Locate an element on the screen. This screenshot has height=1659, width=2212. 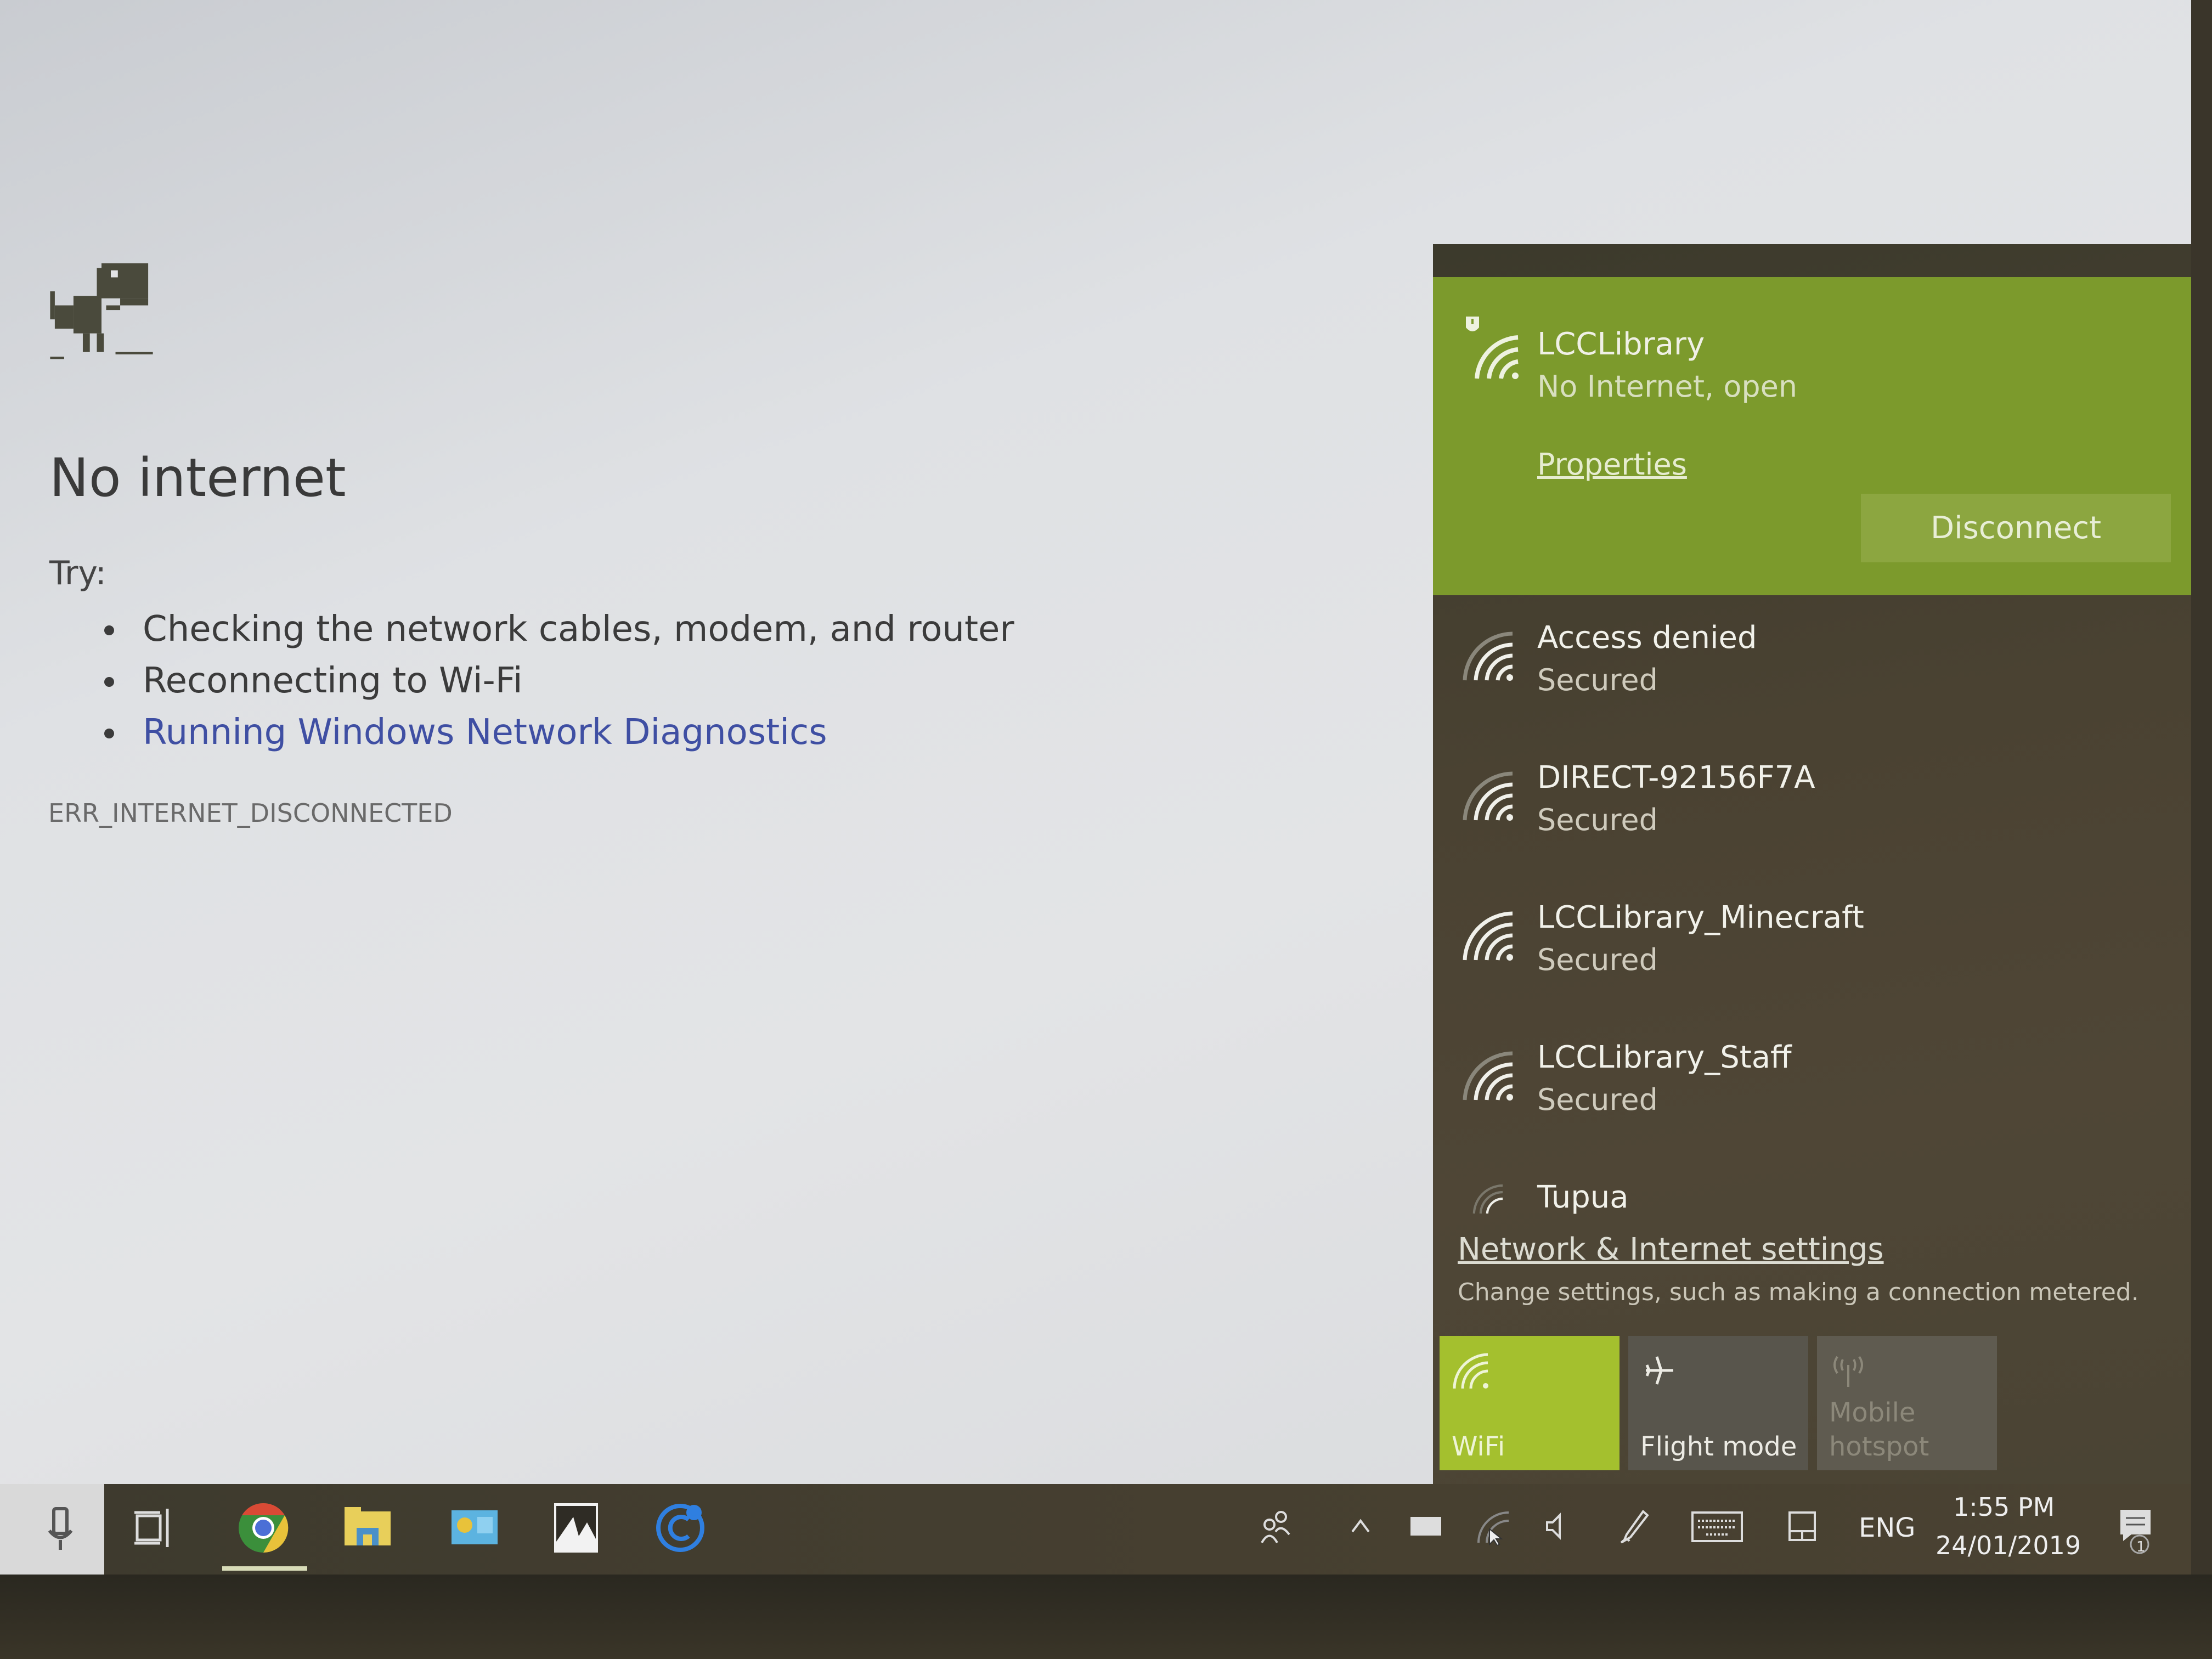
hotspot-icon is located at coordinates (1848, 1370).